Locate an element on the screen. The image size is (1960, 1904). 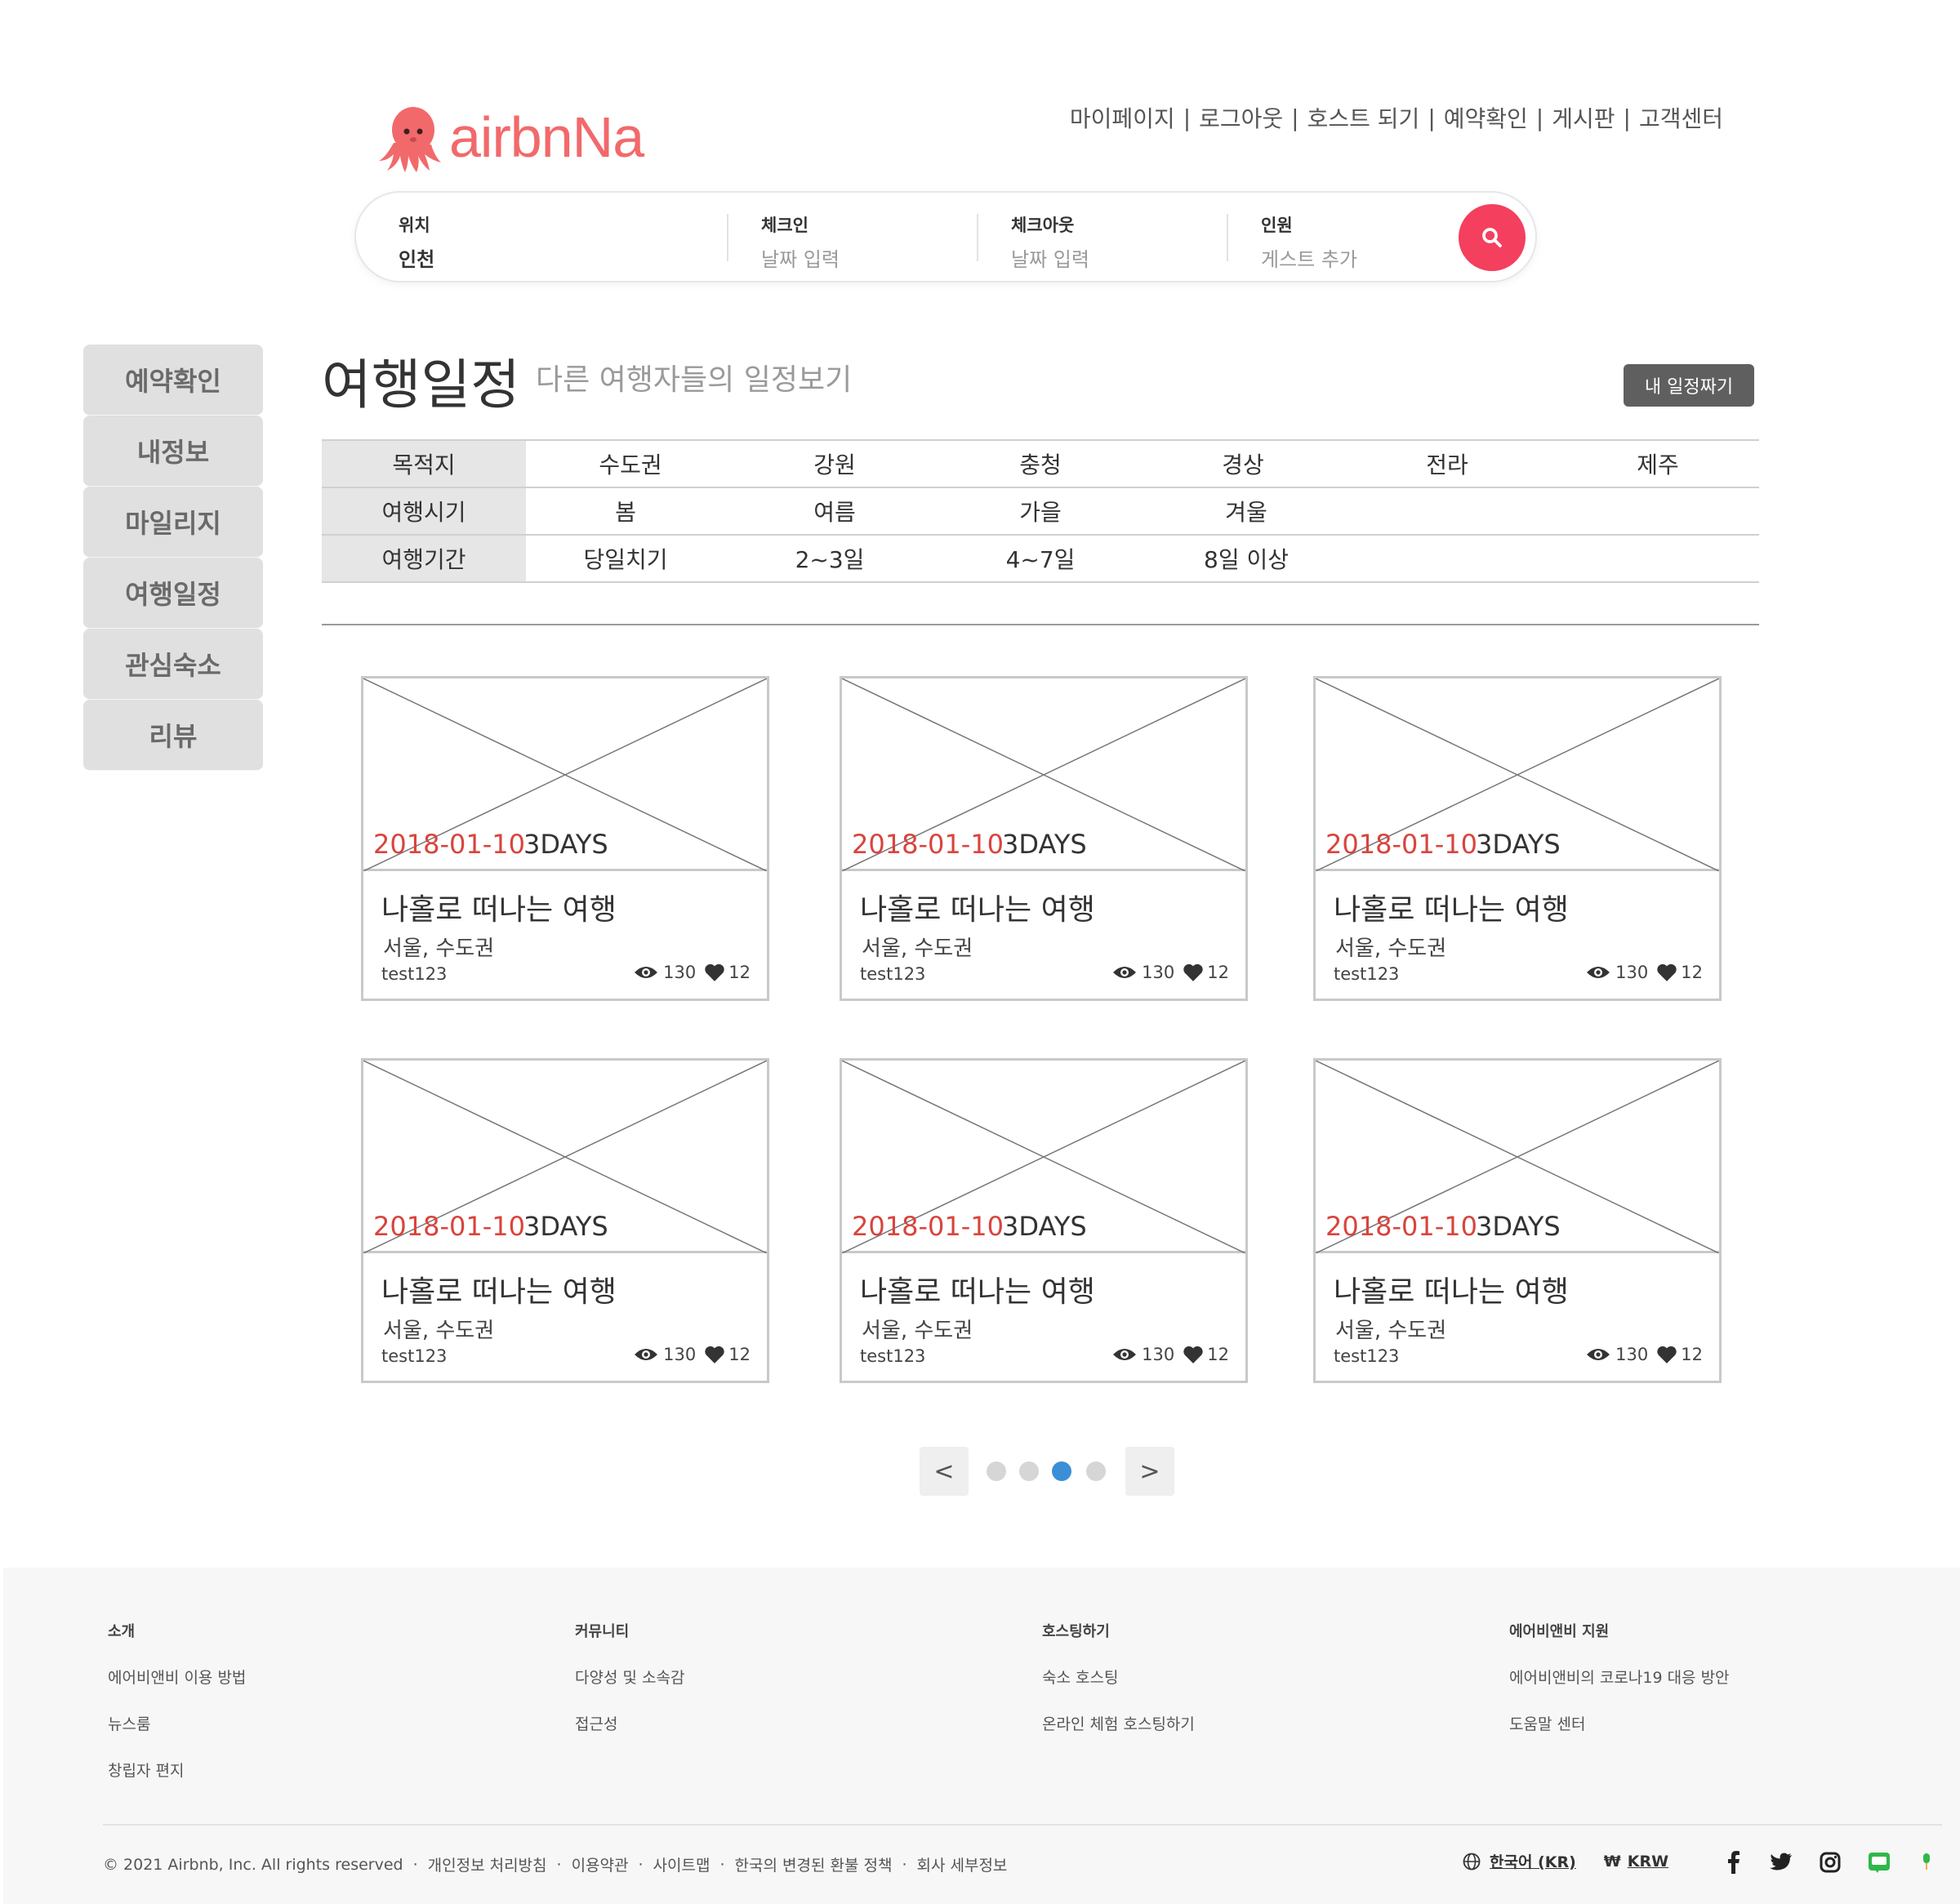
filter-option: 강원 is located at coordinates (834, 464).